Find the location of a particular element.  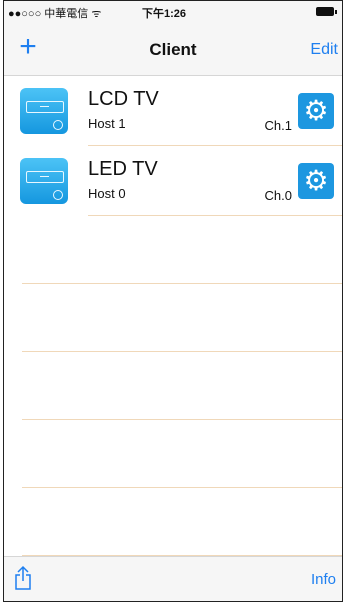

bottom-toolbar: Info is located at coordinates (173, 578).